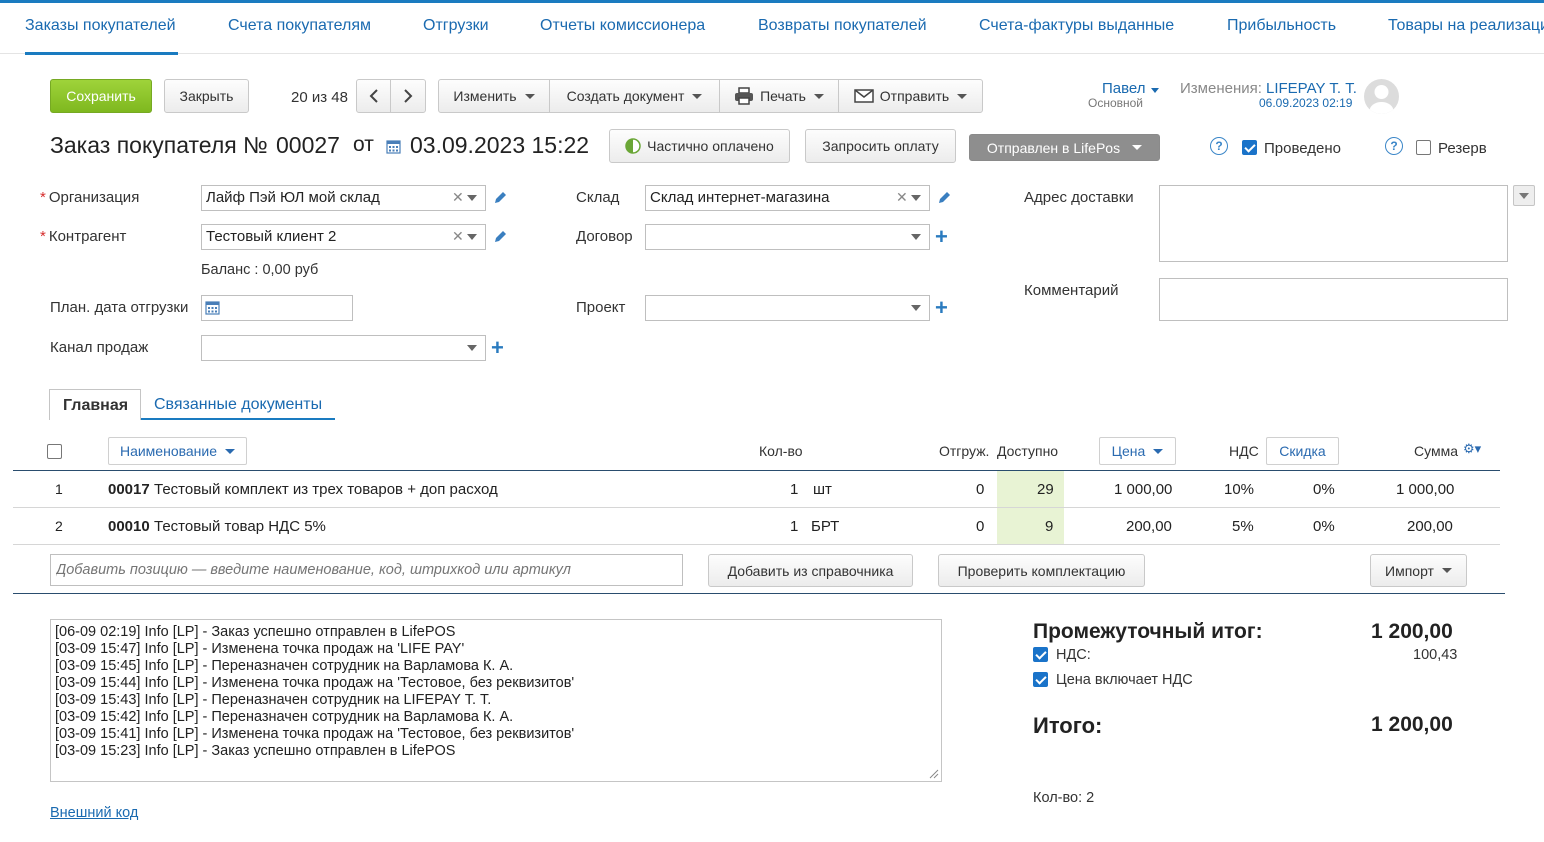 This screenshot has width=1544, height=842. What do you see at coordinates (810, 570) in the screenshot?
I see `add-from-catalog-button: Добавить из справочника` at bounding box center [810, 570].